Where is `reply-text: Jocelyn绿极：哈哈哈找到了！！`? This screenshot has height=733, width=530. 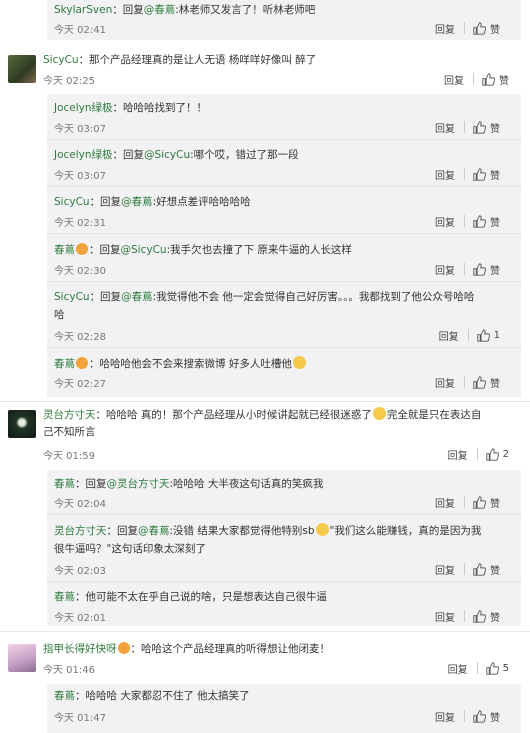
reply-text: Jocelyn绿极：哈哈哈找到了！！ is located at coordinates (130, 108).